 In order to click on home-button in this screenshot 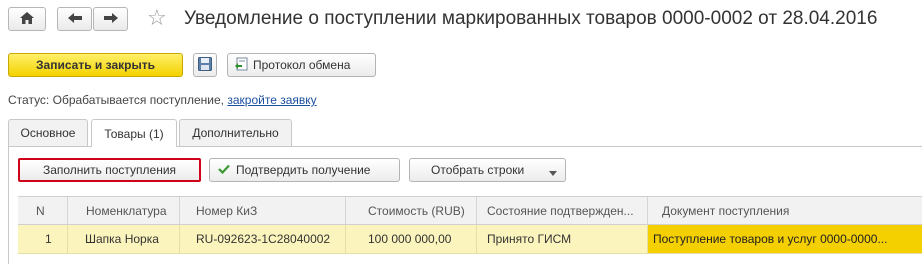, I will do `click(27, 19)`.